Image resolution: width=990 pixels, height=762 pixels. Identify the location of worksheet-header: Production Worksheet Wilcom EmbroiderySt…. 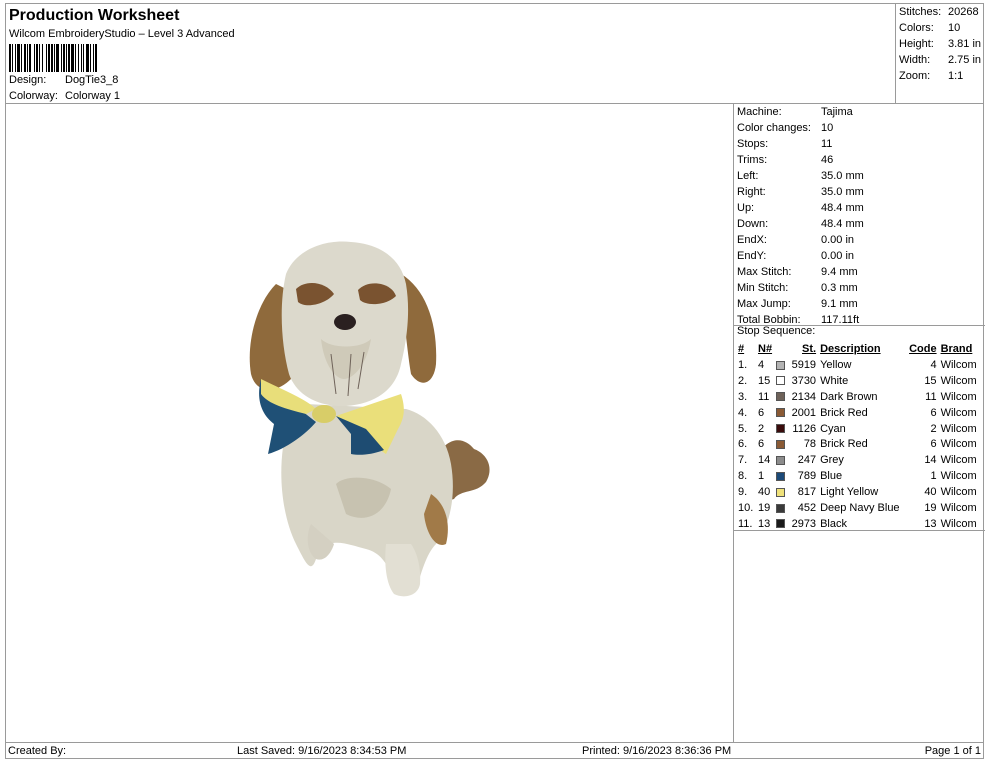
(450, 53).